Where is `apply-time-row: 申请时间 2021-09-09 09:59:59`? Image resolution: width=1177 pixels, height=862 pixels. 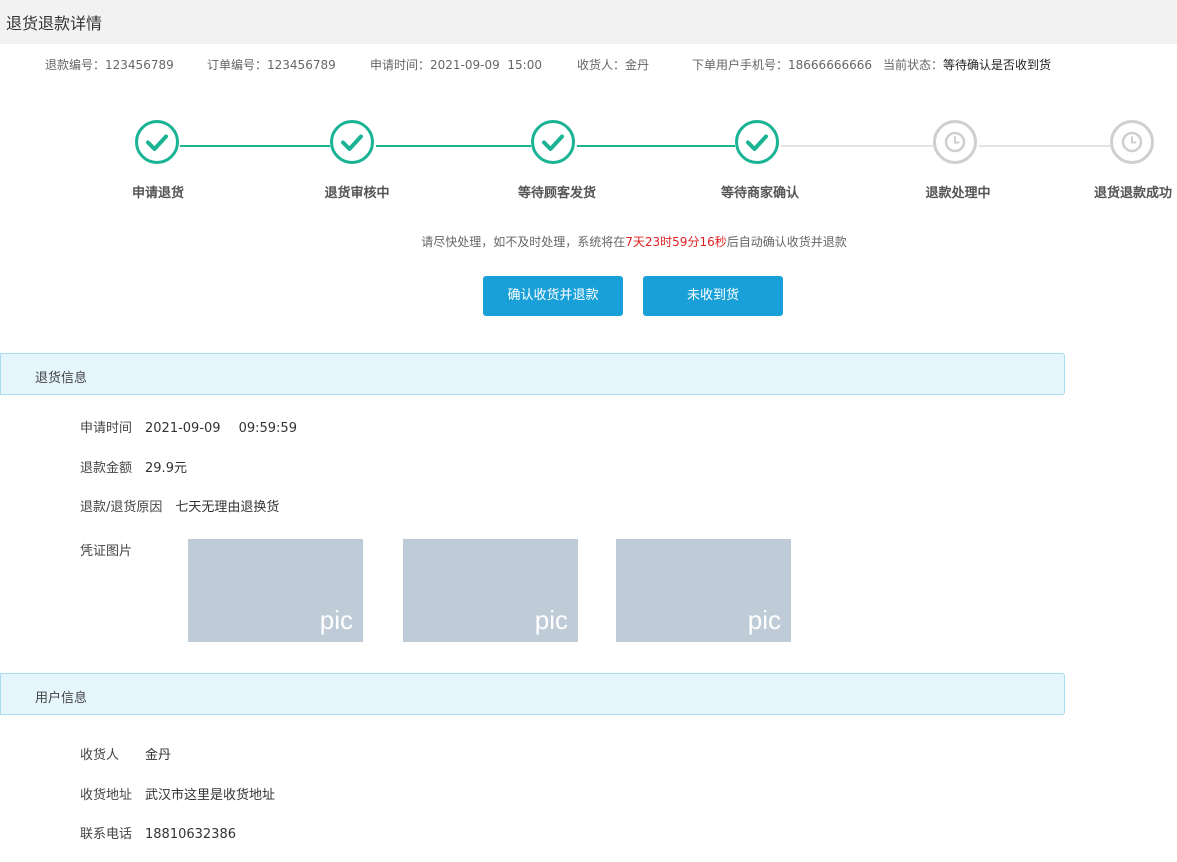
apply-time-row: 申请时间 2021-09-09 09:59:59 is located at coordinates (188, 426).